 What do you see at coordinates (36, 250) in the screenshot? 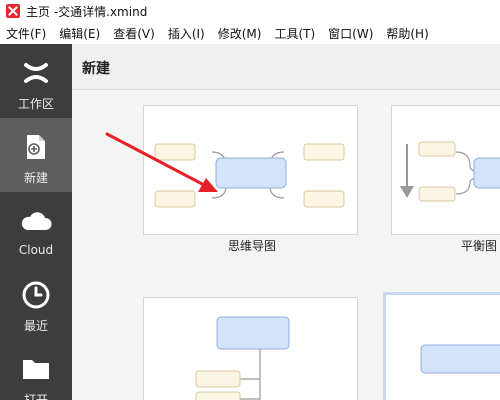
I see `sidebar-item-label: Cloud` at bounding box center [36, 250].